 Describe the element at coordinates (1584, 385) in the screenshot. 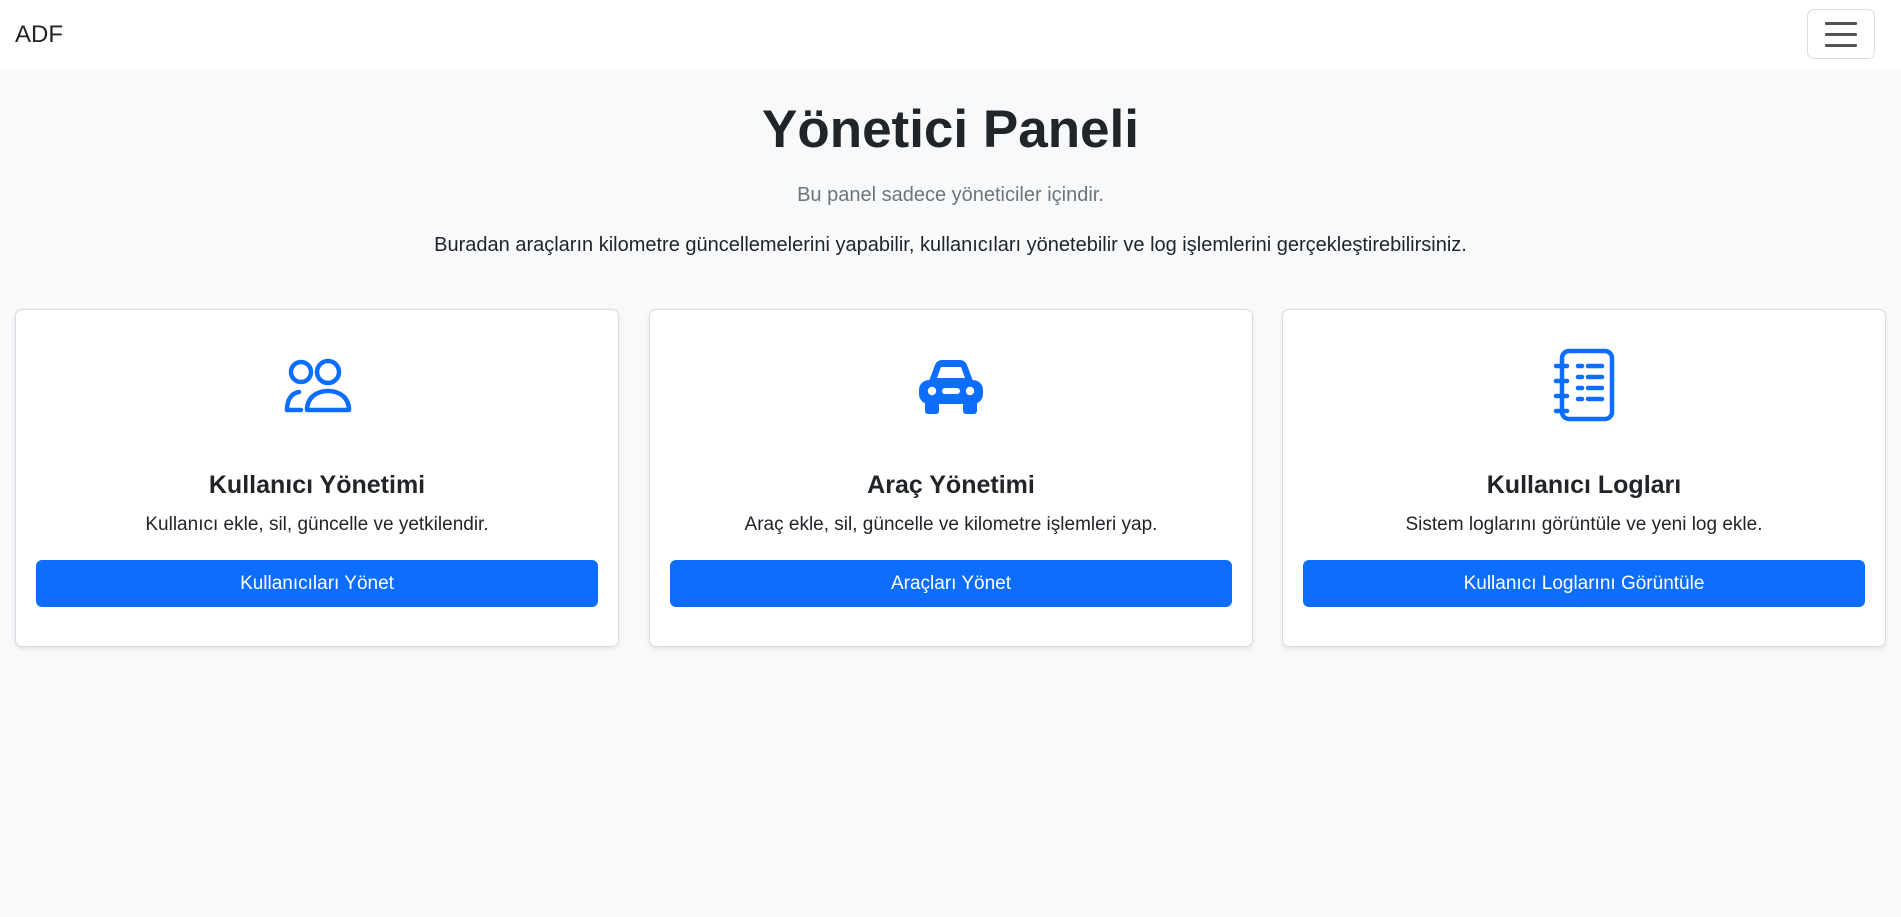

I see `journal-list-icon` at that location.